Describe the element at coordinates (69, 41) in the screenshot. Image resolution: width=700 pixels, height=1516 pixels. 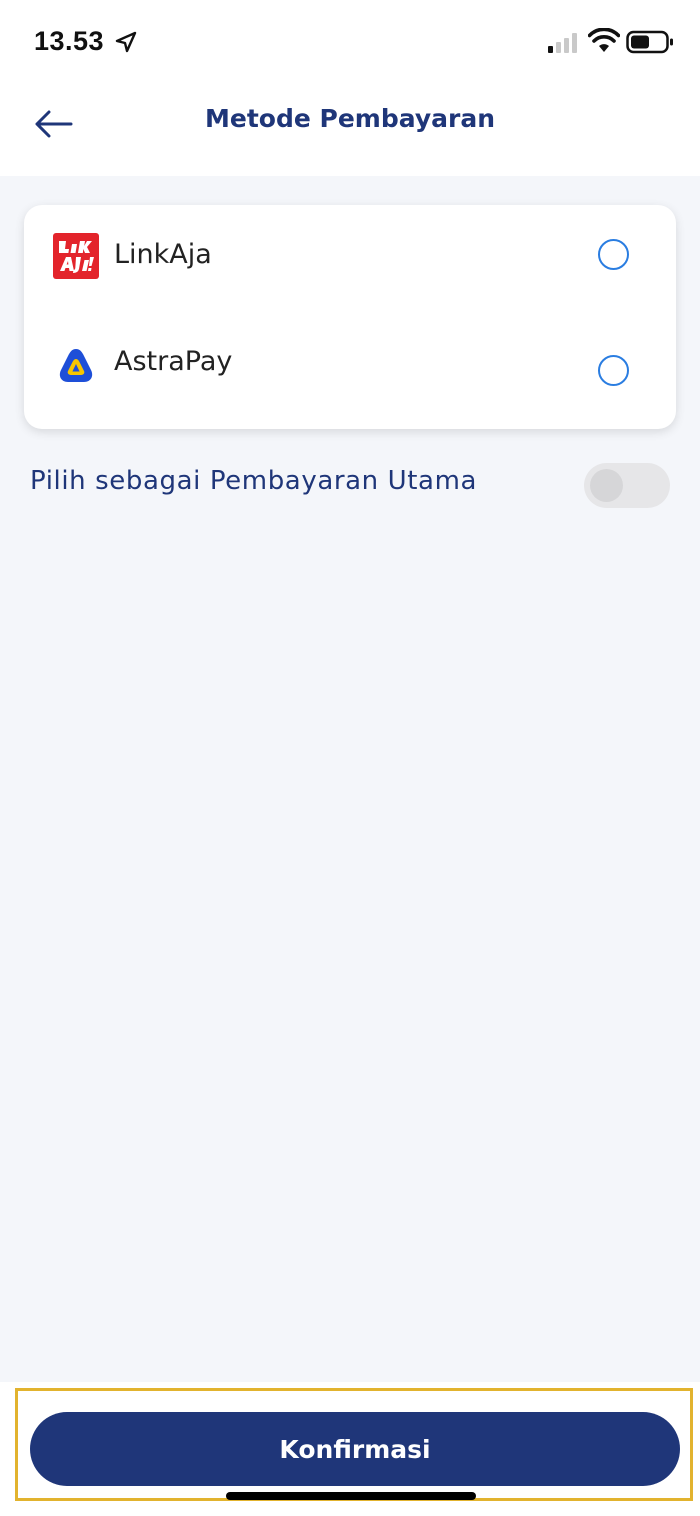
I see `status-time: 13.53` at that location.